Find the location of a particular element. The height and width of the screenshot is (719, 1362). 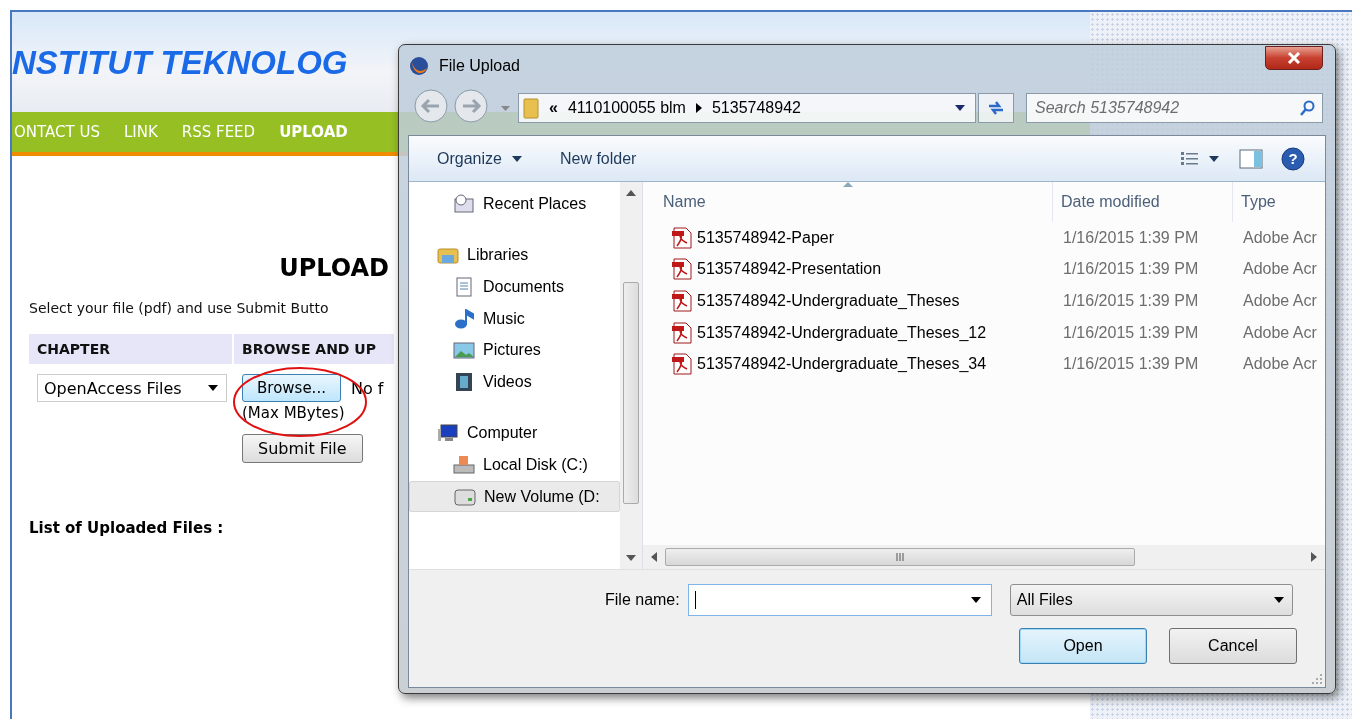

nav-pane-item: Local Disk (C:) is located at coordinates (514, 465).